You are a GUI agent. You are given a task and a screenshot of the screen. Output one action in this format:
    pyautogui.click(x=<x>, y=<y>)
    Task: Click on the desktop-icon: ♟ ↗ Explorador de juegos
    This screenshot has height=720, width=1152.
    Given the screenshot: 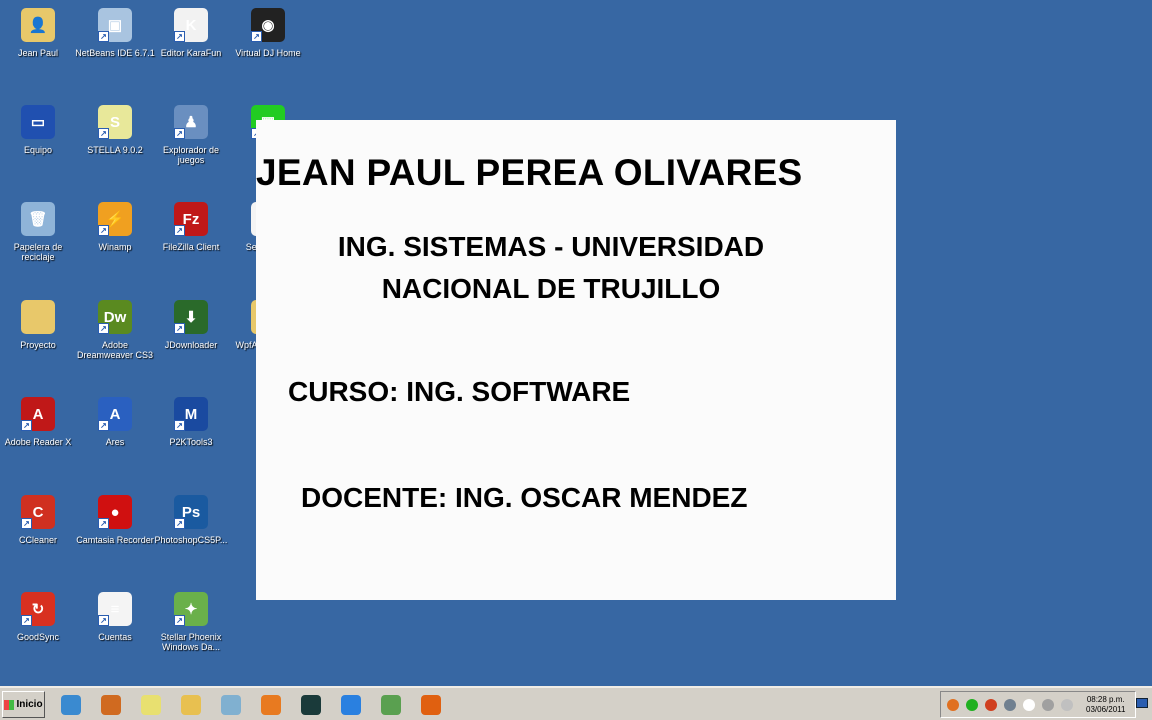 What is the action you would take?
    pyautogui.click(x=191, y=135)
    